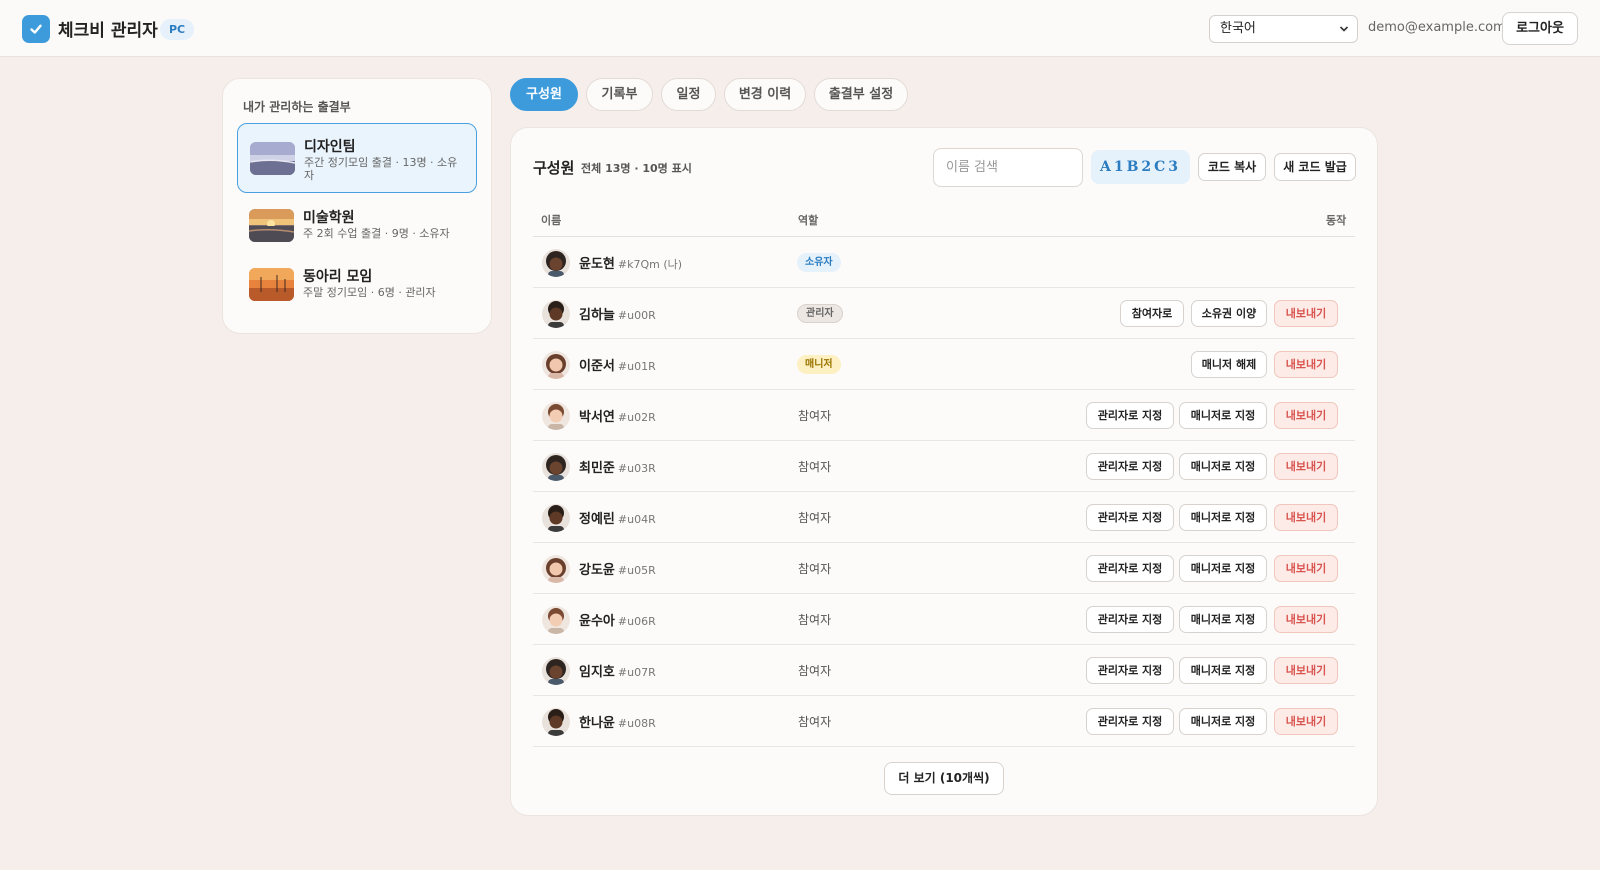  I want to click on table-row: 한나윤 #u08R 참여자 관리자로 지정 매니저로 지정 내보내기, so click(944, 721).